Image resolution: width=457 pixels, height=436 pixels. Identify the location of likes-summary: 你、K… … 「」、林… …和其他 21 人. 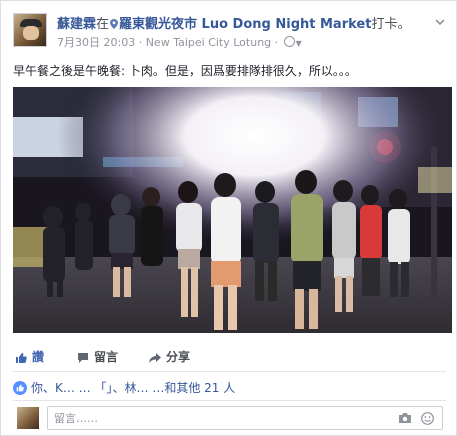
(124, 388).